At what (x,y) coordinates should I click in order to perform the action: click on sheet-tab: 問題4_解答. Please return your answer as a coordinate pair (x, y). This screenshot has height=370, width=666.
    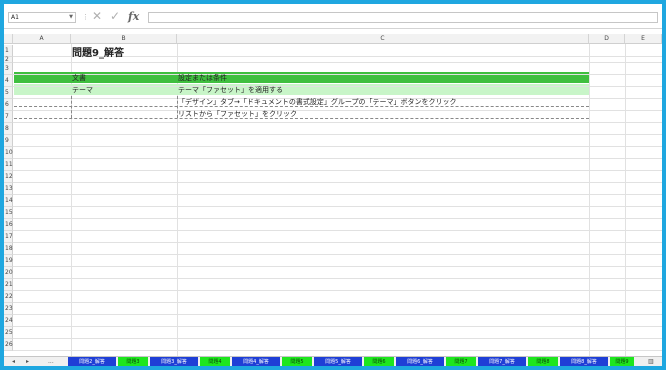
    Looking at the image, I should click on (256, 361).